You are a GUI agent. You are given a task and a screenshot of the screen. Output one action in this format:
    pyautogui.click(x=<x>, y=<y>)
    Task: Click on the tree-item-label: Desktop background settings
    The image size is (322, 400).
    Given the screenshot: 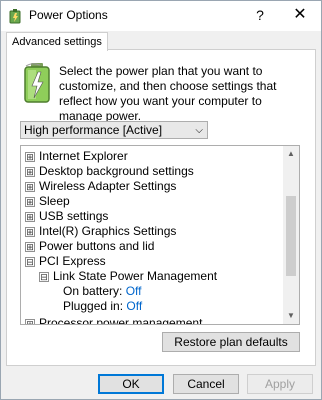 What is the action you would take?
    pyautogui.click(x=116, y=171)
    